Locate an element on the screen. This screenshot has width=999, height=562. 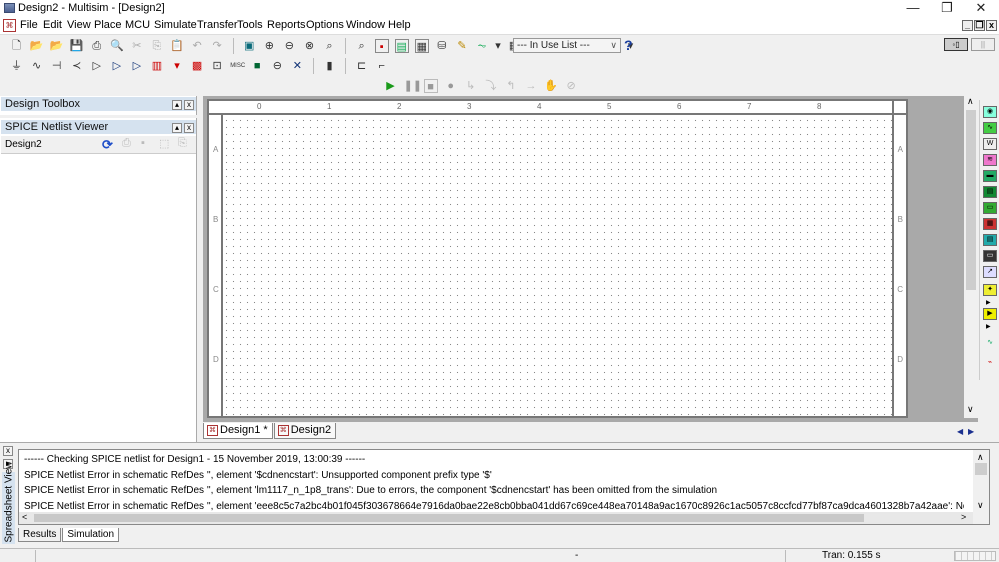
menu-simulate: Simulate is located at coordinates (175, 25).